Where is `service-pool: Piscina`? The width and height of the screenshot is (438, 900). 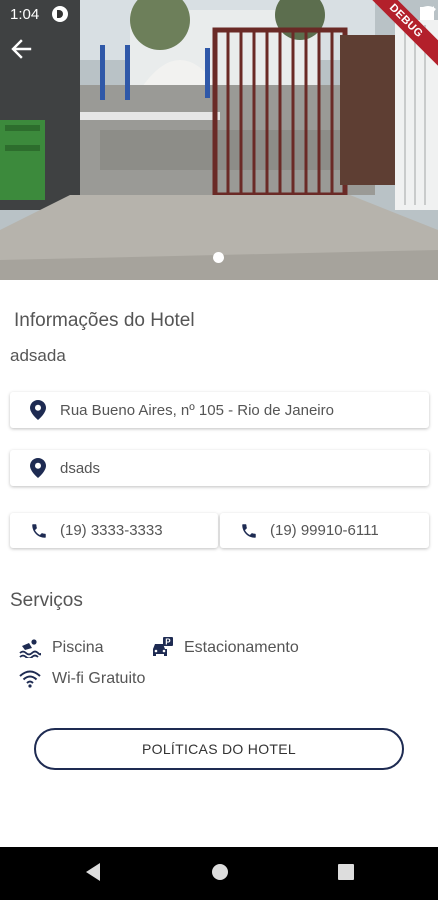
service-pool: Piscina is located at coordinates (61, 648).